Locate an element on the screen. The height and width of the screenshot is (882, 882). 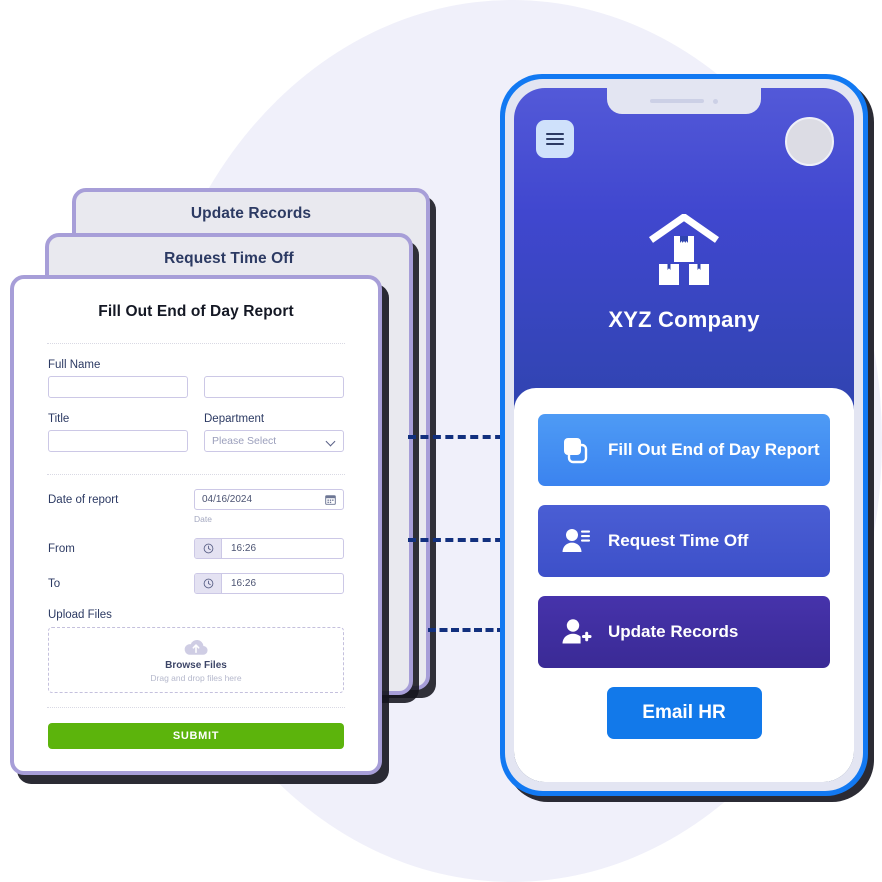
upload-files-label: Upload Files is located at coordinates (80, 615).